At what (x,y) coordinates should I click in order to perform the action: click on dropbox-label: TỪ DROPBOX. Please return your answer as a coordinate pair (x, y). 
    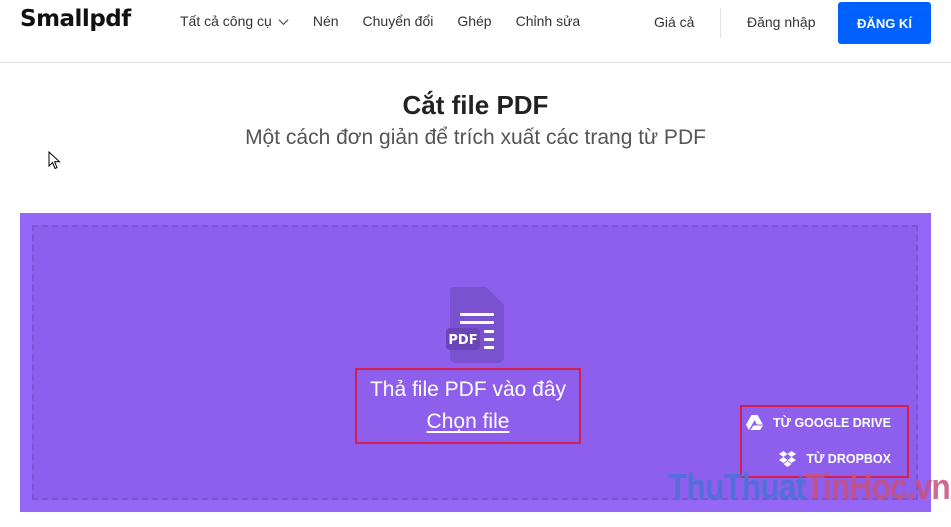
    Looking at the image, I should click on (848, 459).